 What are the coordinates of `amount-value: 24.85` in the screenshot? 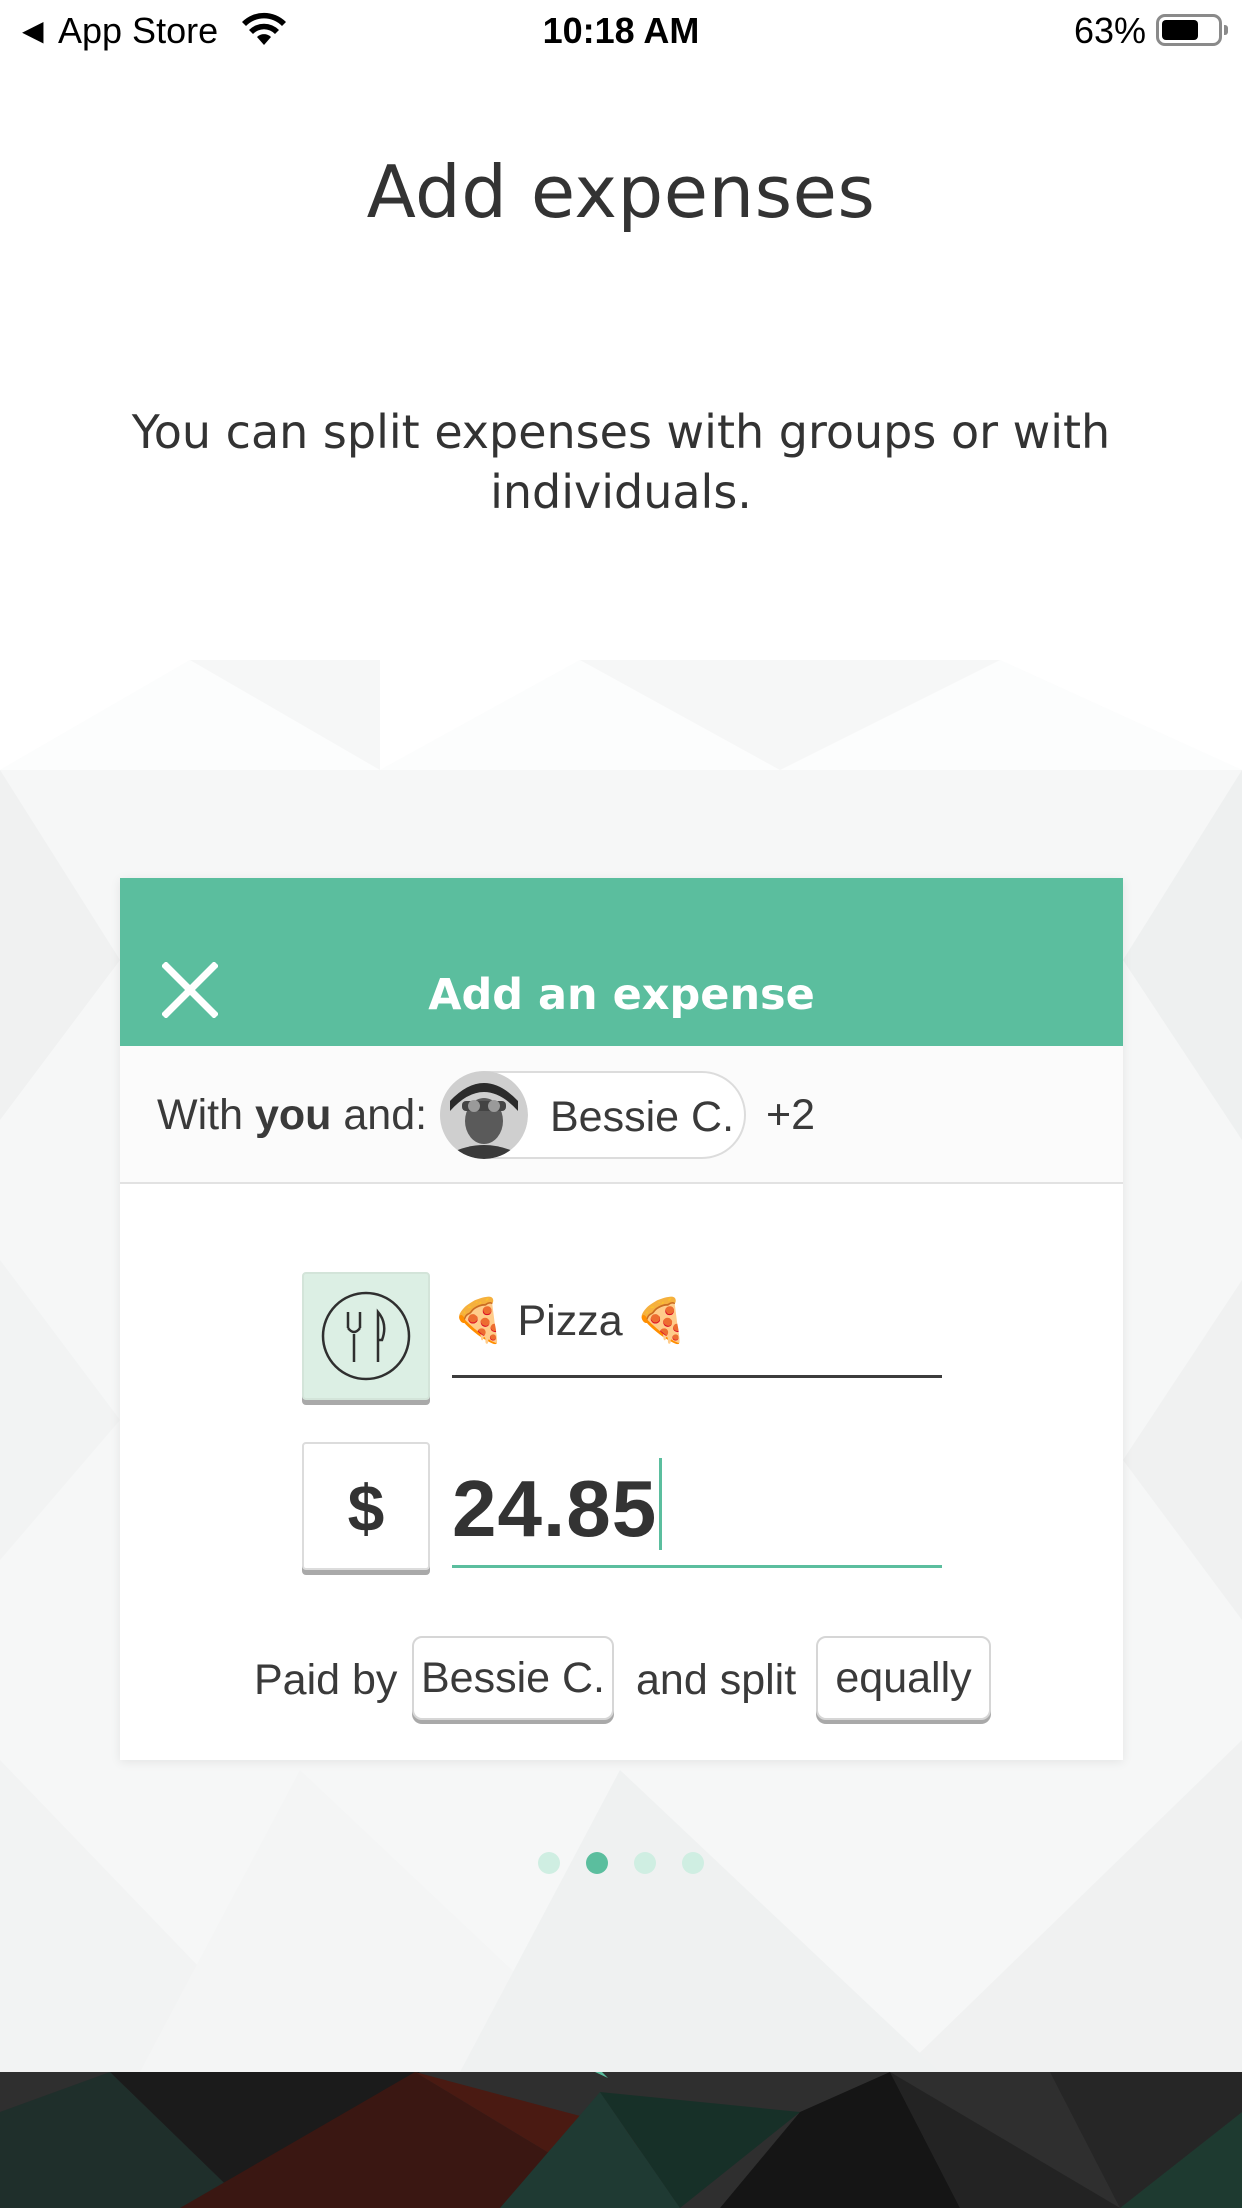 It's located at (555, 1508).